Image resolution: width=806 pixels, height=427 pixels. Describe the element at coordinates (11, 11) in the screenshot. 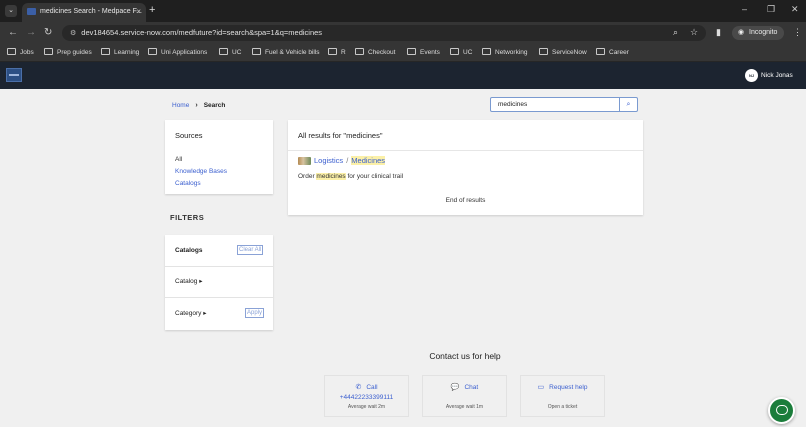

I see `tab-search-menu-button: ⌄` at that location.